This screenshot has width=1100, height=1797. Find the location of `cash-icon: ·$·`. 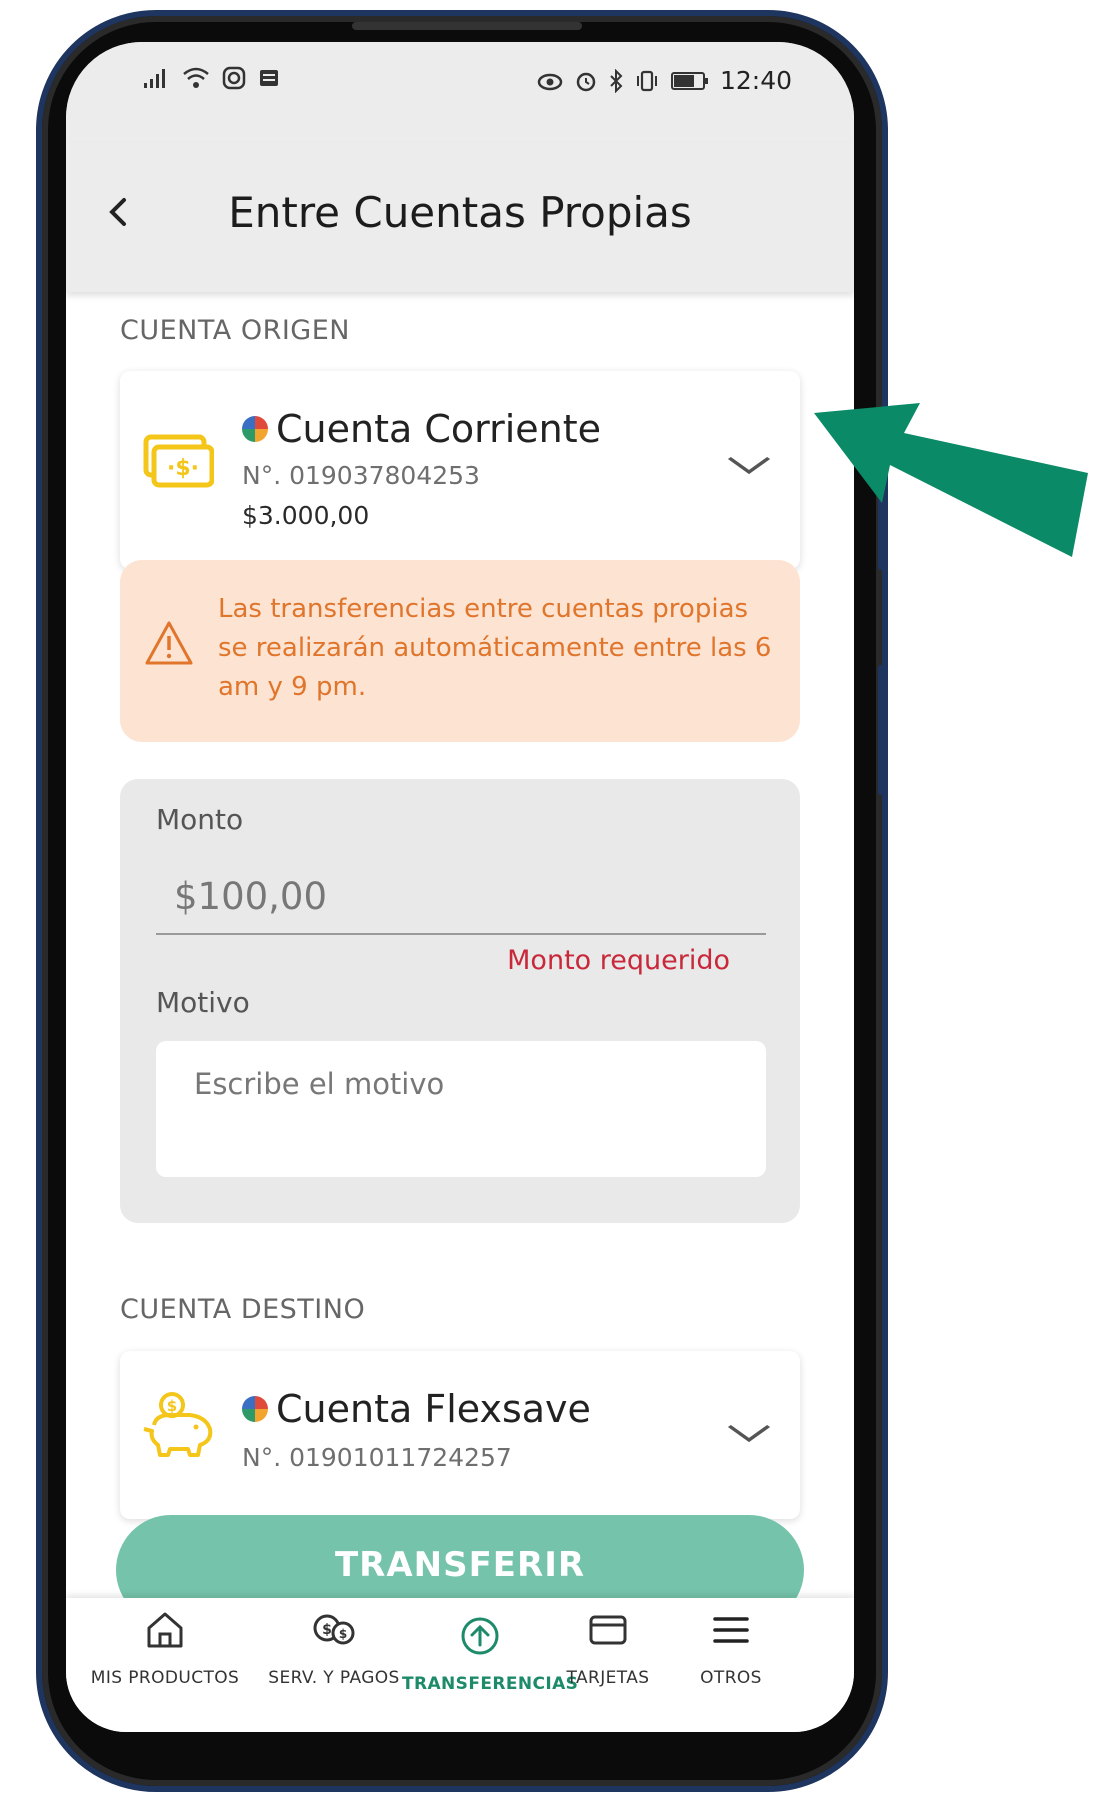

cash-icon: ·$· is located at coordinates (178, 461).